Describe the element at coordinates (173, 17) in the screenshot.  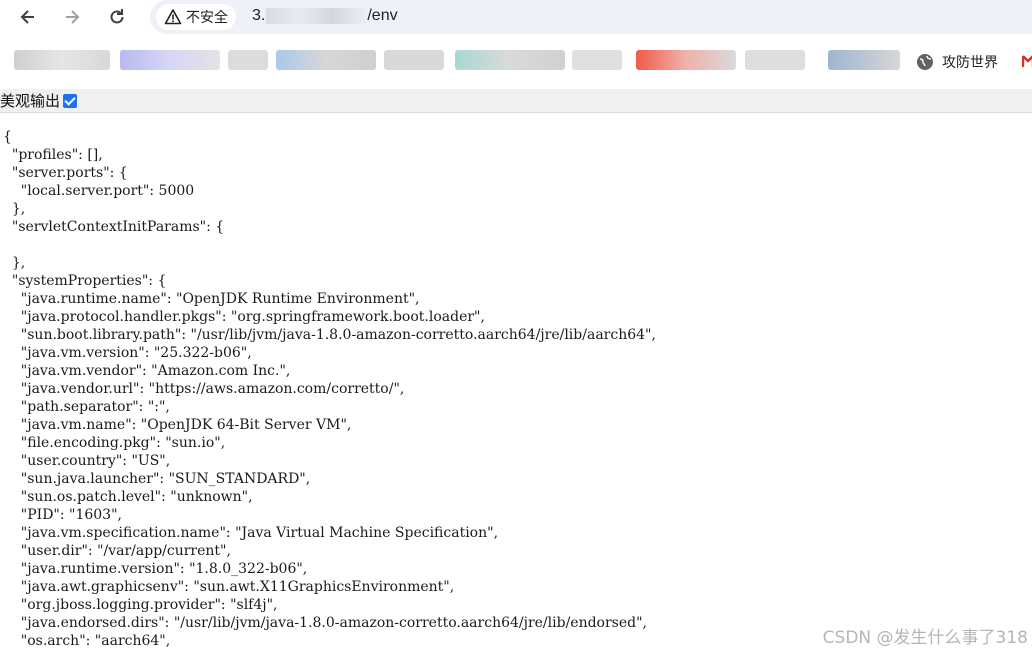
I see `warning-icon` at that location.